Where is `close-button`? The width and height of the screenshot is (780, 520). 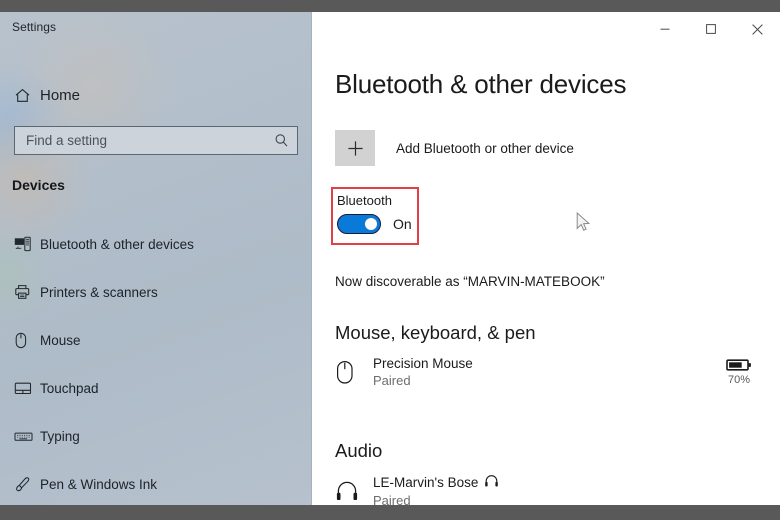 close-button is located at coordinates (757, 29).